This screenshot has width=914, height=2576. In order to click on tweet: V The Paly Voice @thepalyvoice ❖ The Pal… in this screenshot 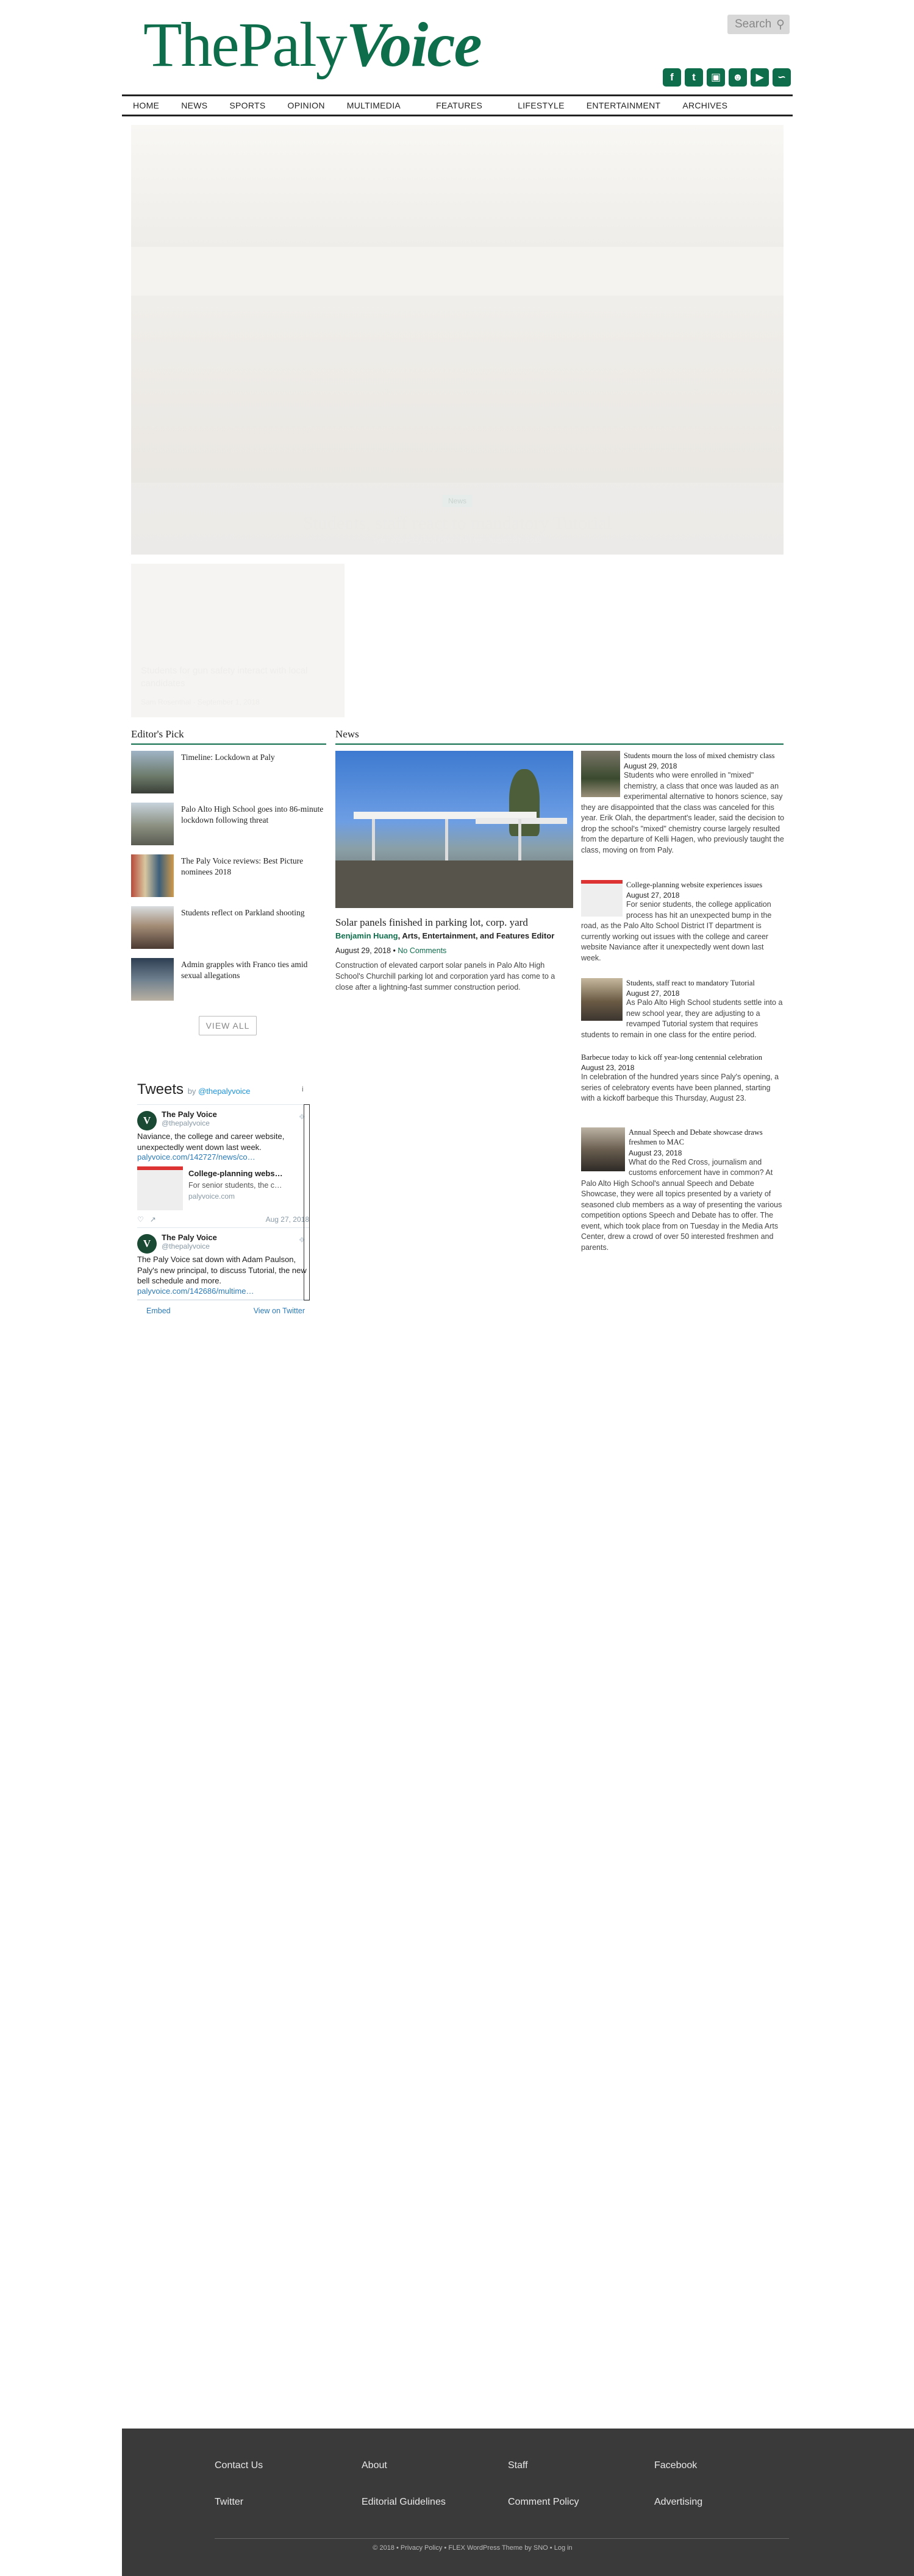, I will do `click(223, 1264)`.